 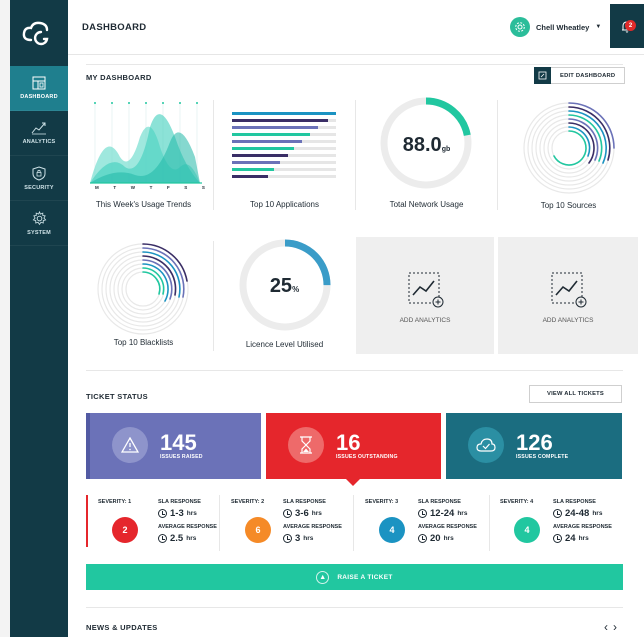 What do you see at coordinates (39, 133) in the screenshot?
I see `sidebar-item-analytics: ANALYTICS` at bounding box center [39, 133].